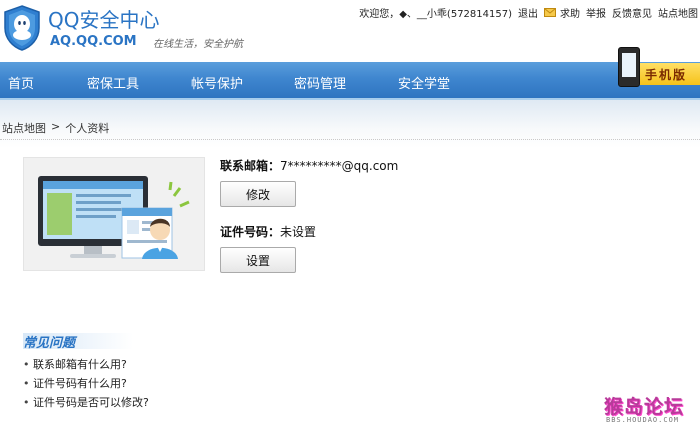 This screenshot has height=432, width=700. I want to click on profile-illustration, so click(114, 214).